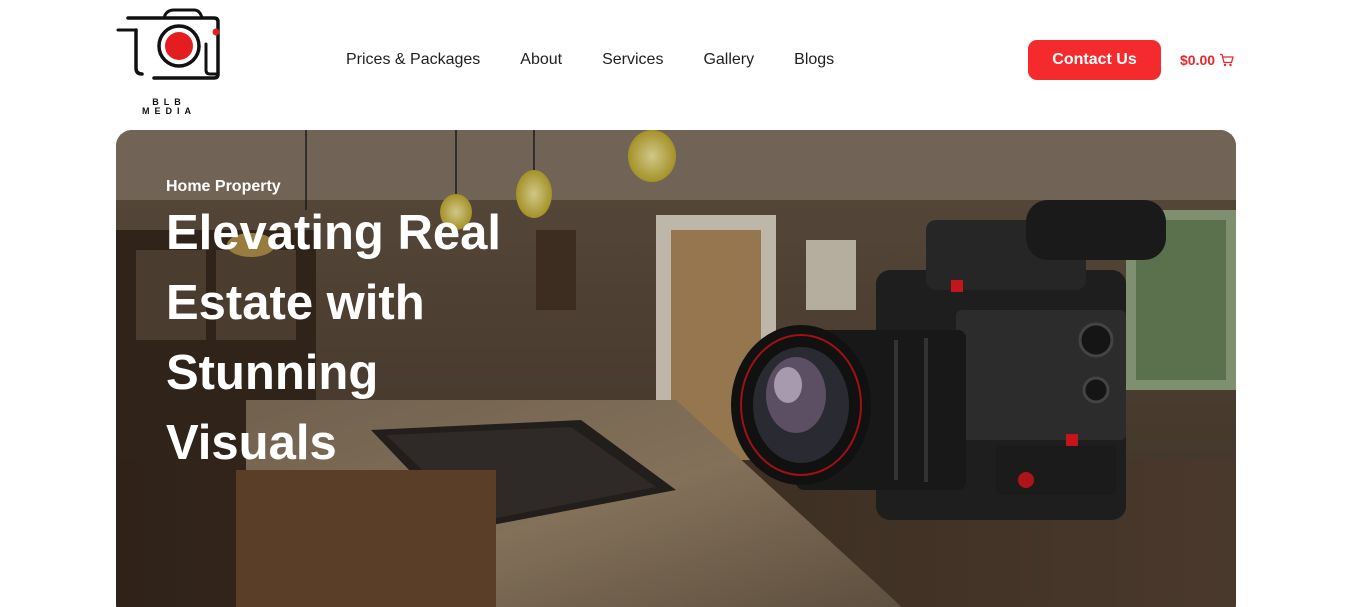 The height and width of the screenshot is (607, 1354). Describe the element at coordinates (632, 60) in the screenshot. I see `nav-item-services: Services` at that location.